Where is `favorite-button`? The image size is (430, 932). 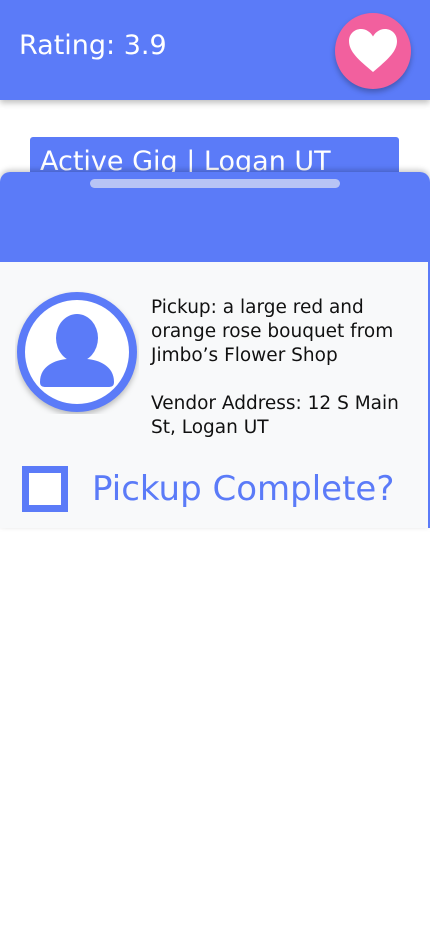 favorite-button is located at coordinates (373, 51).